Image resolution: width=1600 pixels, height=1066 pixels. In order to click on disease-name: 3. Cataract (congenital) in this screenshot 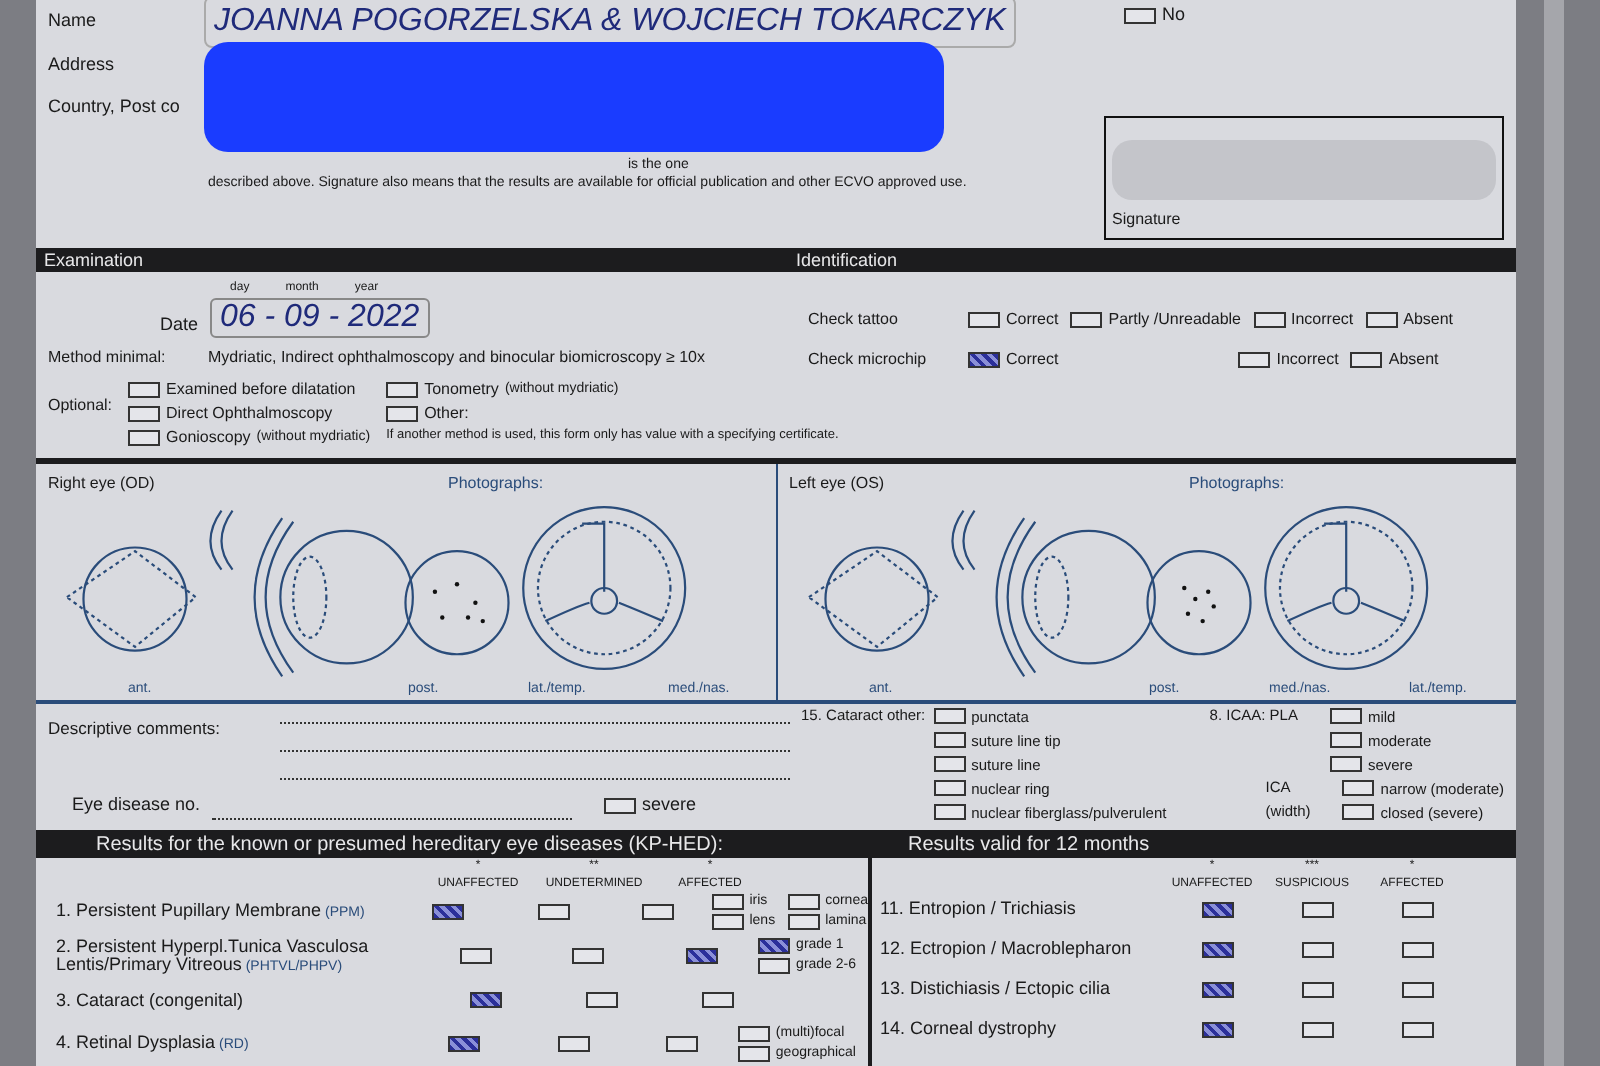, I will do `click(150, 999)`.